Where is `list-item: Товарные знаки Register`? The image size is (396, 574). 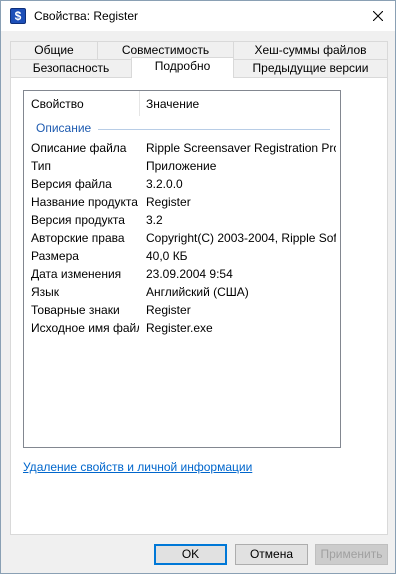
list-item: Товарные знаки Register is located at coordinates (182, 310).